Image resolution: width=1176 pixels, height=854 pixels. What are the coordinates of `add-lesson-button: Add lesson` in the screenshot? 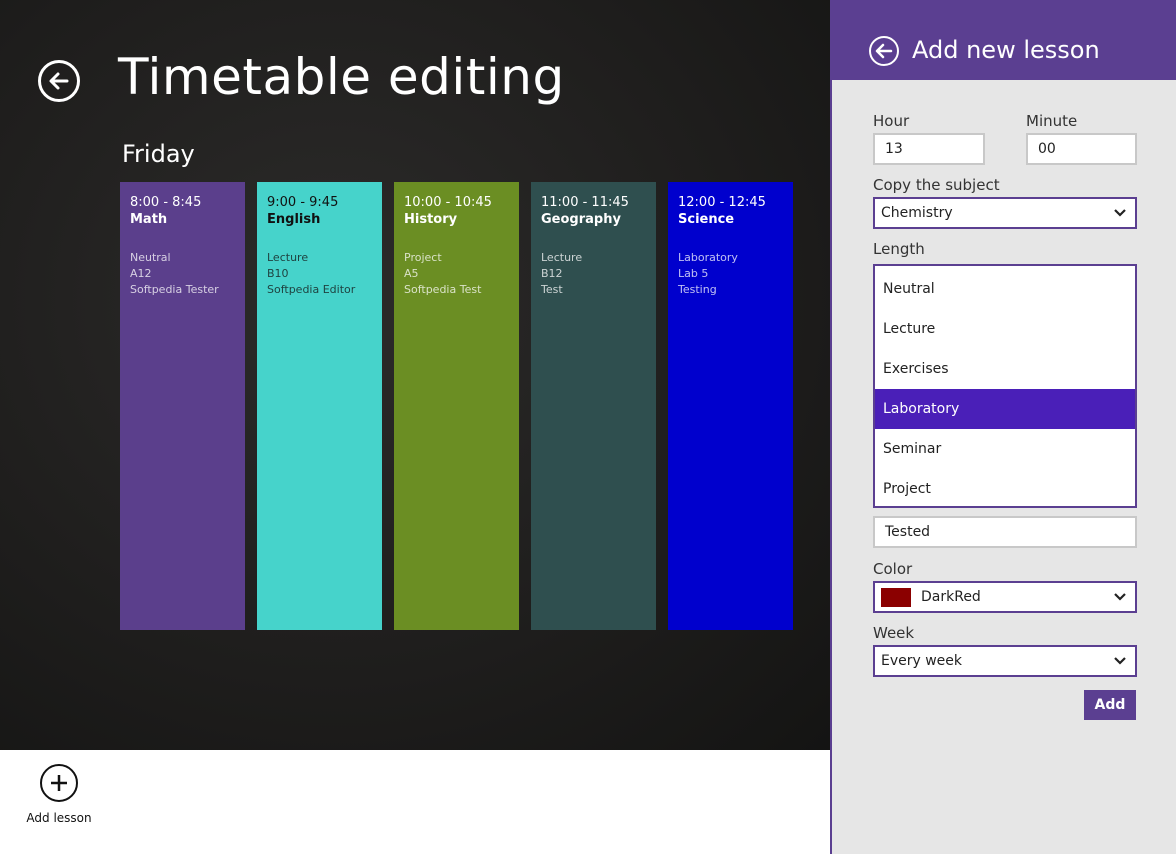 It's located at (59, 804).